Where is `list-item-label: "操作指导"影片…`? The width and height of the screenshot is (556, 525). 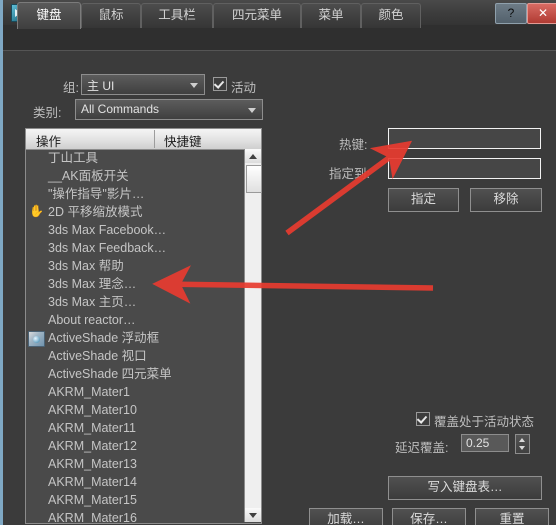
list-item-label: "操作指导"影片… is located at coordinates (96, 194).